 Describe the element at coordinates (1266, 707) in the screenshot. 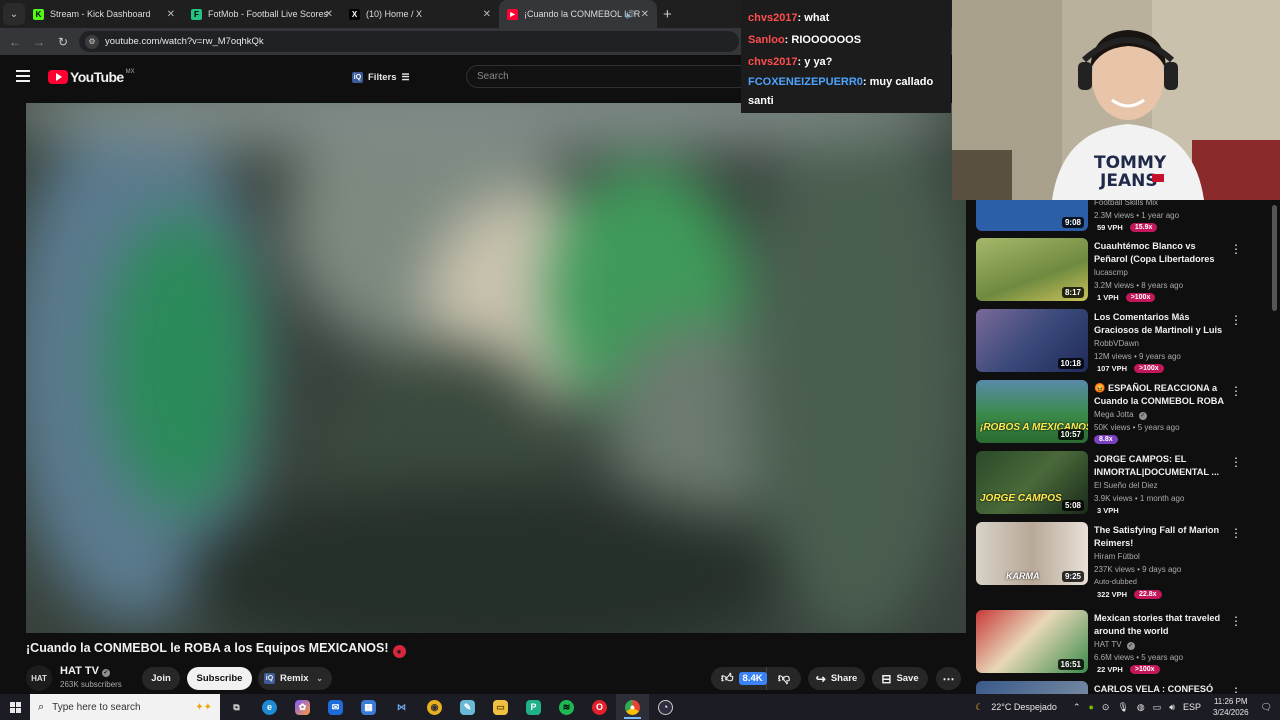

I see `notifications-icon: 🗨︎` at that location.